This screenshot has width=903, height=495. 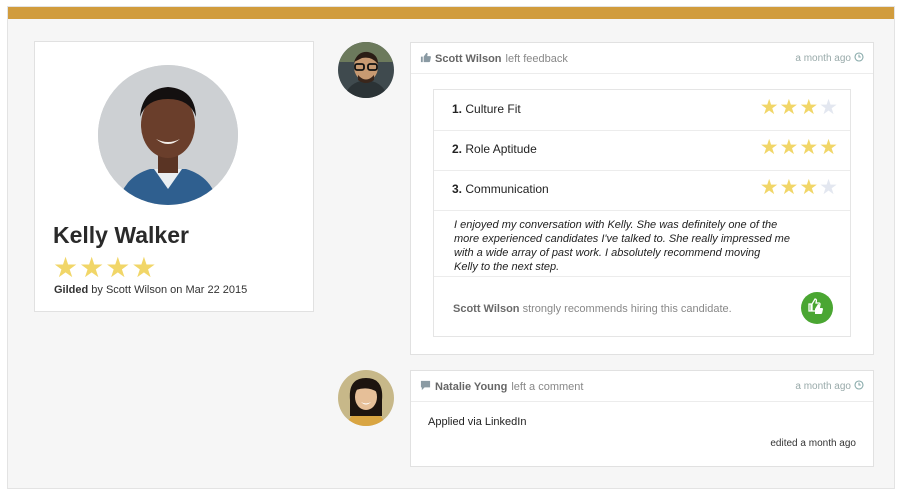 What do you see at coordinates (507, 189) in the screenshot?
I see `rating-label-text: Communication` at bounding box center [507, 189].